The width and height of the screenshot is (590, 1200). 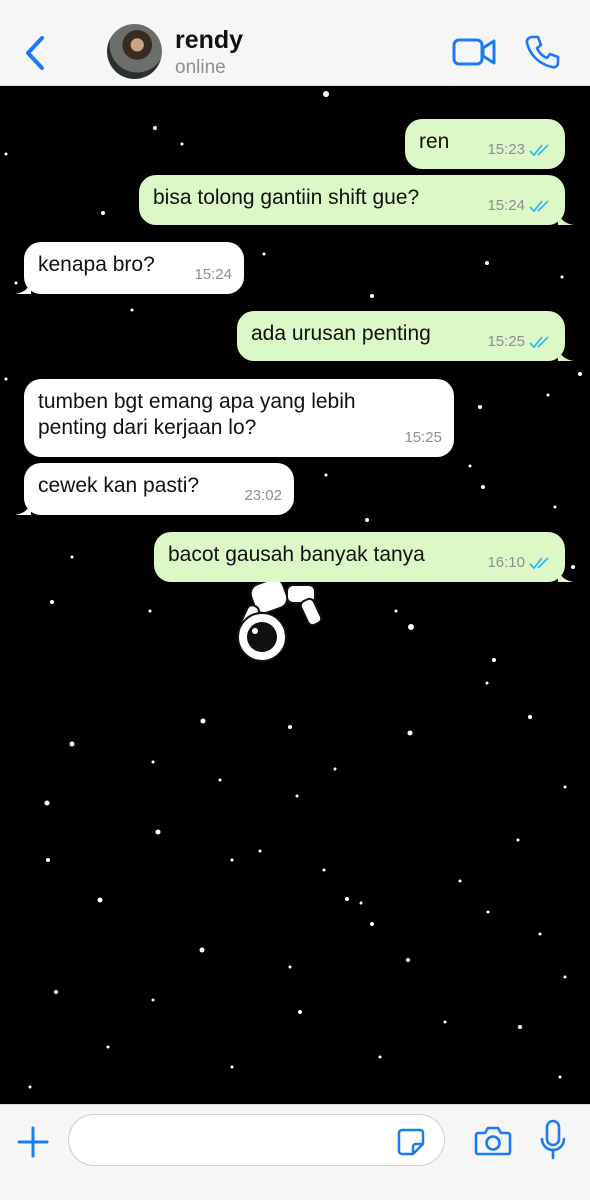 What do you see at coordinates (506, 562) in the screenshot?
I see `message-time: 16:10` at bounding box center [506, 562].